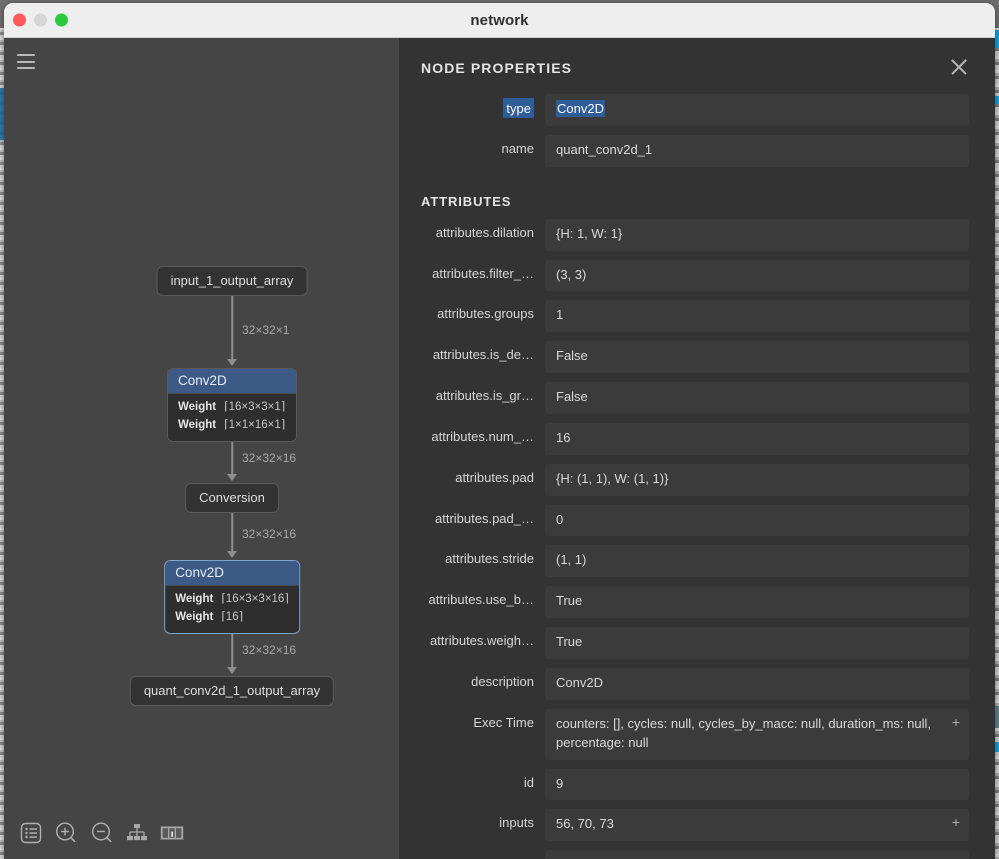 The image size is (999, 859). I want to click on graph-node-conv2d_0: Conv2D Weight ⌈16×3×3×1⌉ Weight ⌈1×1×16×1⌉, so click(232, 405).